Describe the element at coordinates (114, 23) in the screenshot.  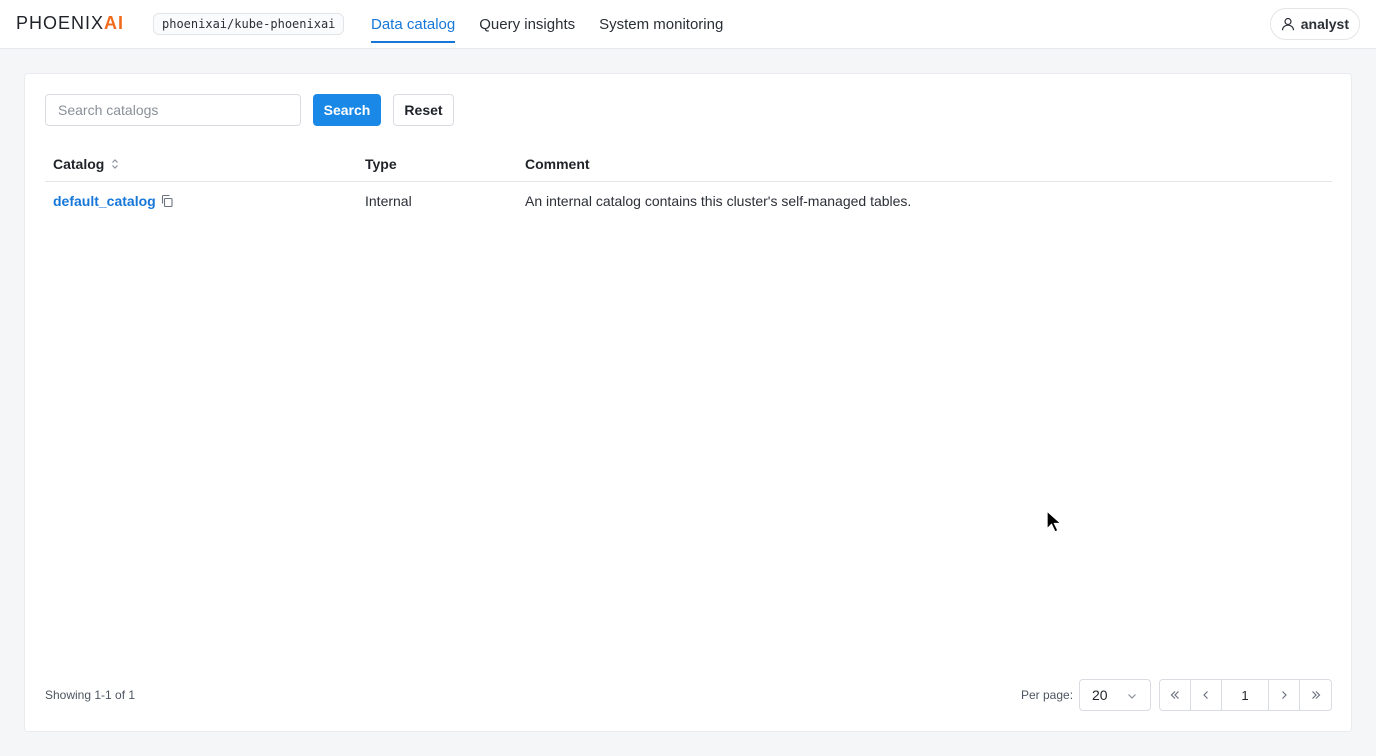
I see `logo-text-accent: AI` at that location.